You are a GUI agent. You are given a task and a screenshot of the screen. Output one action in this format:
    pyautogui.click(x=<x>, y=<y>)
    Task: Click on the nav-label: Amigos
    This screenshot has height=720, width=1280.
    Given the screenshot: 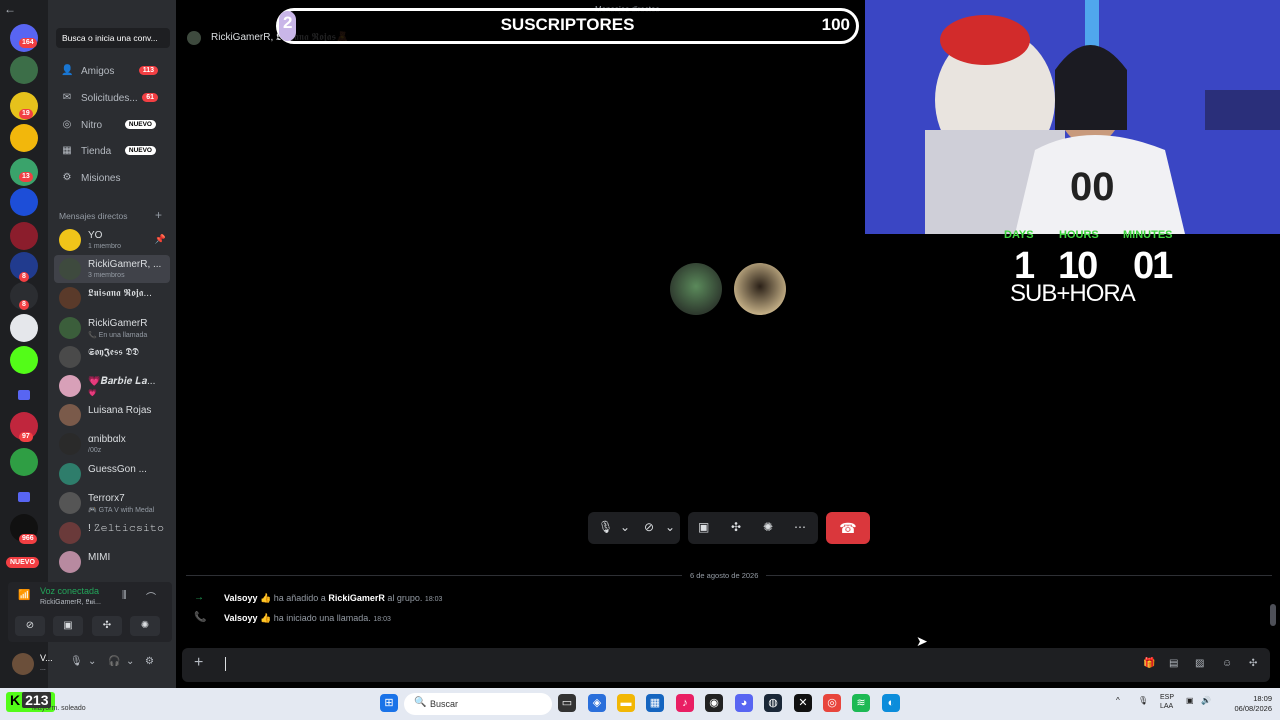 What is the action you would take?
    pyautogui.click(x=98, y=71)
    